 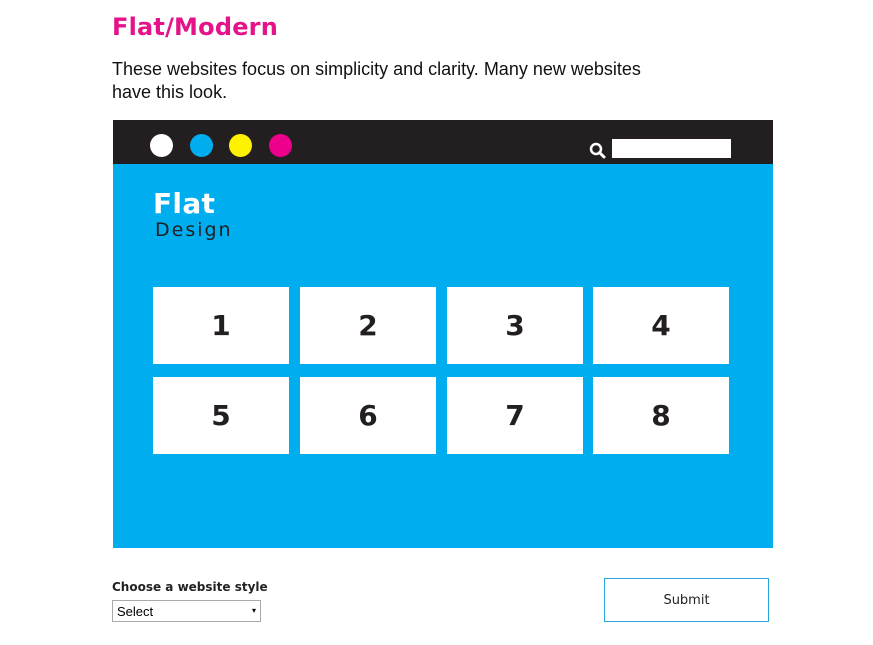 I want to click on tile-3: 3, so click(x=515, y=325).